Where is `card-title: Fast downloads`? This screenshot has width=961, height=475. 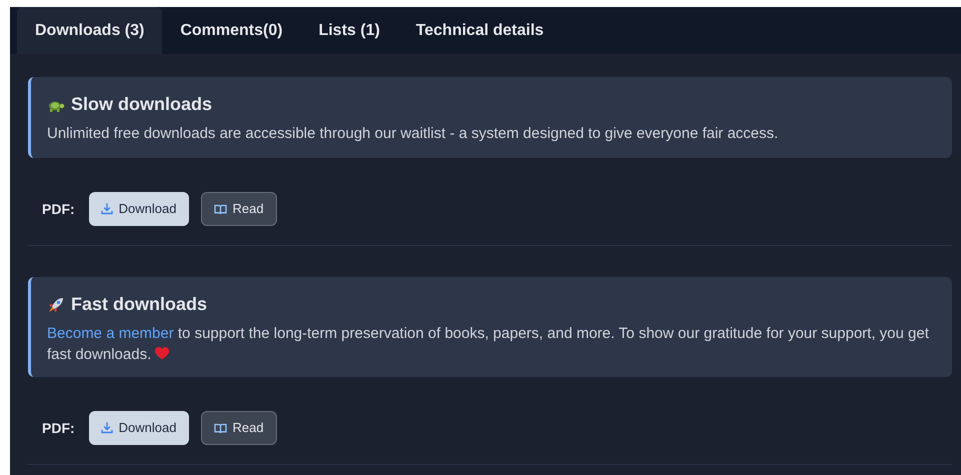 card-title: Fast downloads is located at coordinates (139, 304).